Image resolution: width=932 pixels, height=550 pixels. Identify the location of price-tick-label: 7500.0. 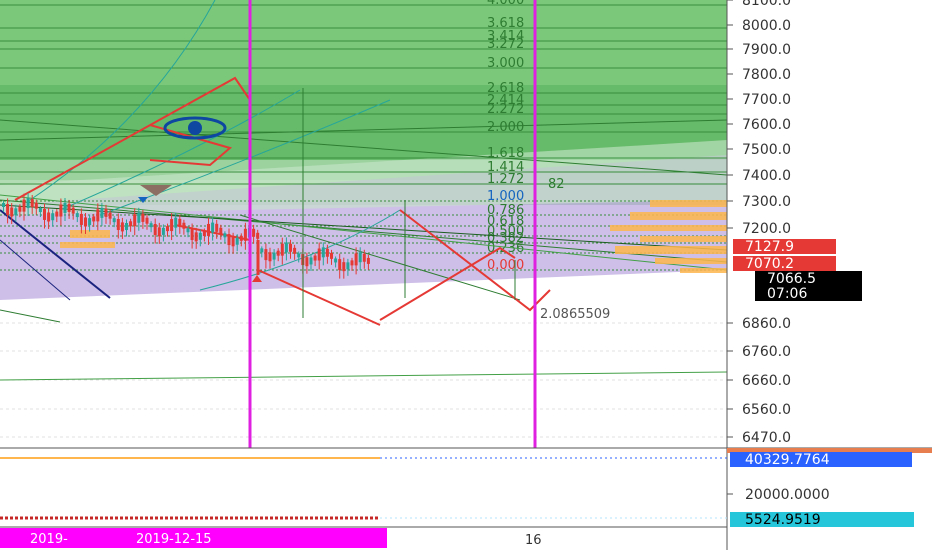
(766, 150).